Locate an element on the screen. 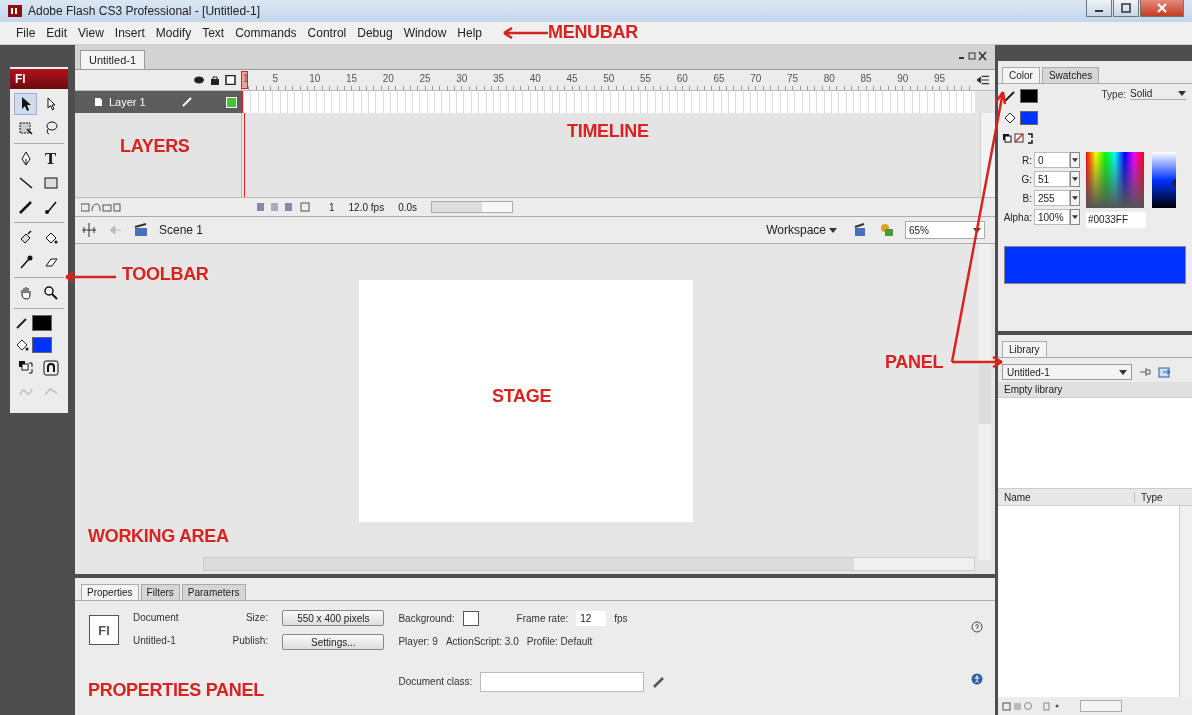 Image resolution: width=1192 pixels, height=715 pixels. frame-number: 25 is located at coordinates (425, 78).